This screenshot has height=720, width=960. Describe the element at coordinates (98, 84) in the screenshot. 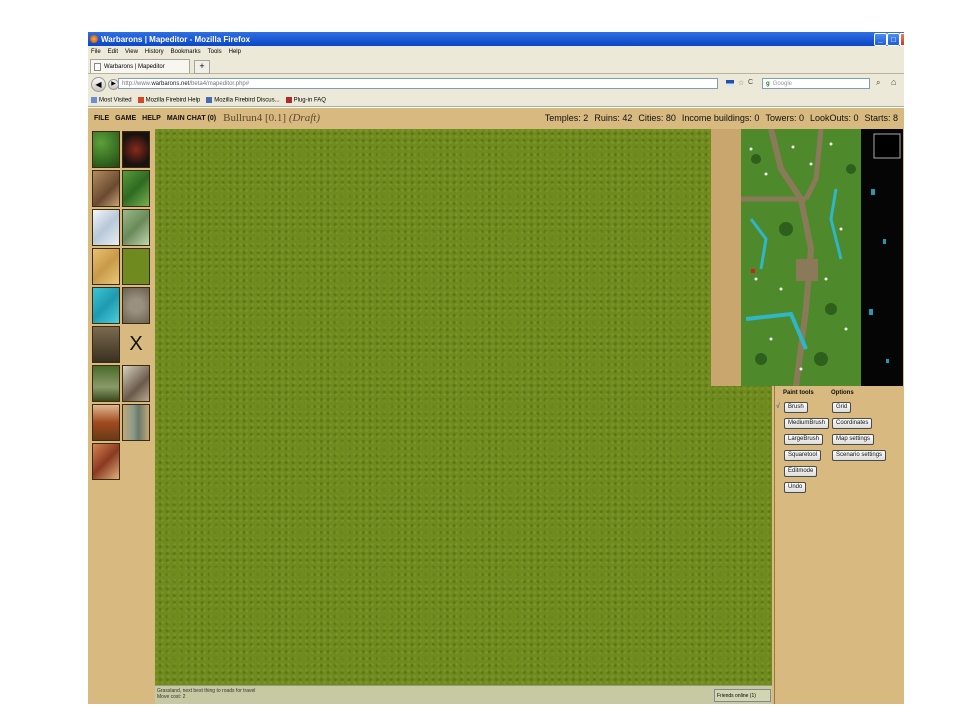

I see `back-button: ◀` at that location.